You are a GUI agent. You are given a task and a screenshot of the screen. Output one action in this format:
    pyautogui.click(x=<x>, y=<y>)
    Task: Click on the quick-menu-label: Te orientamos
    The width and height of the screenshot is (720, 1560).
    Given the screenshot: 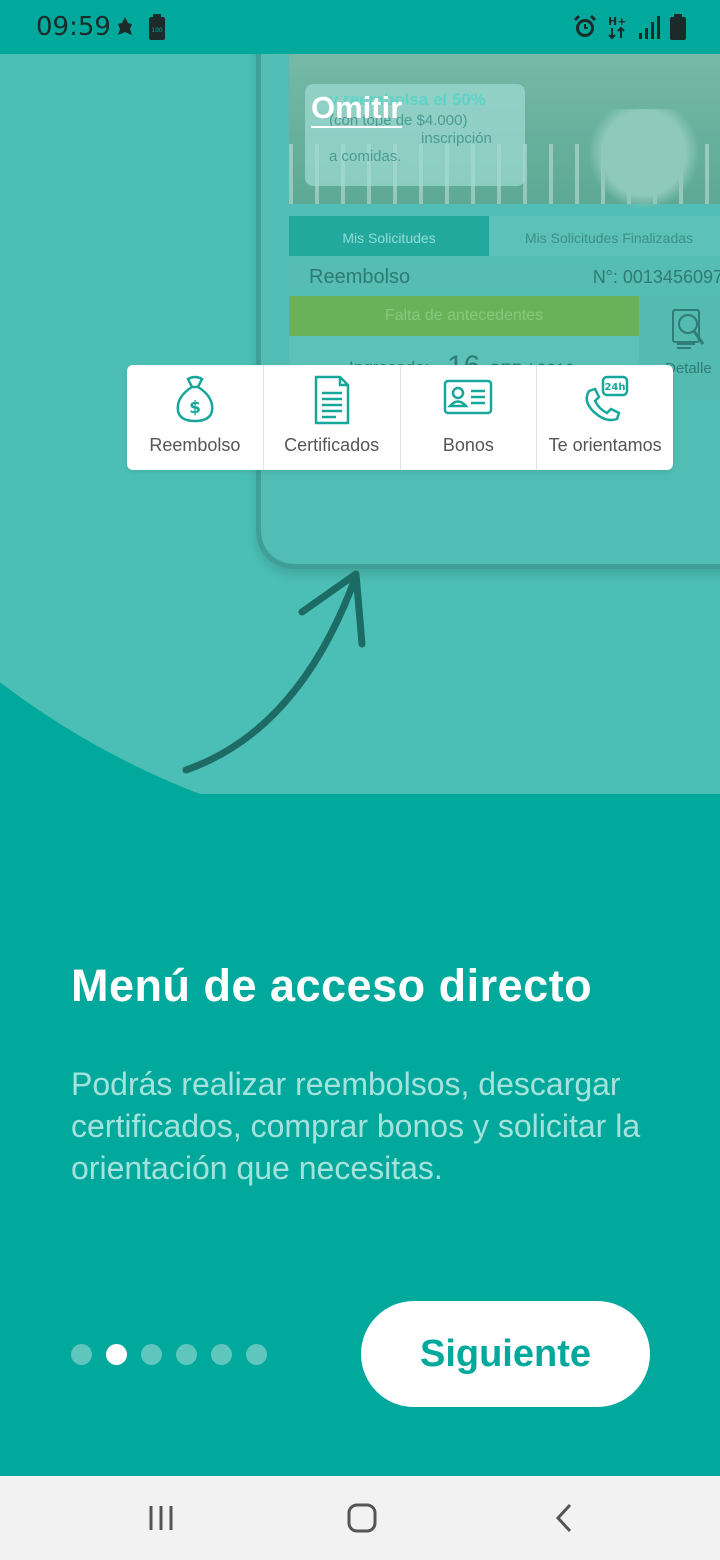 What is the action you would take?
    pyautogui.click(x=605, y=445)
    